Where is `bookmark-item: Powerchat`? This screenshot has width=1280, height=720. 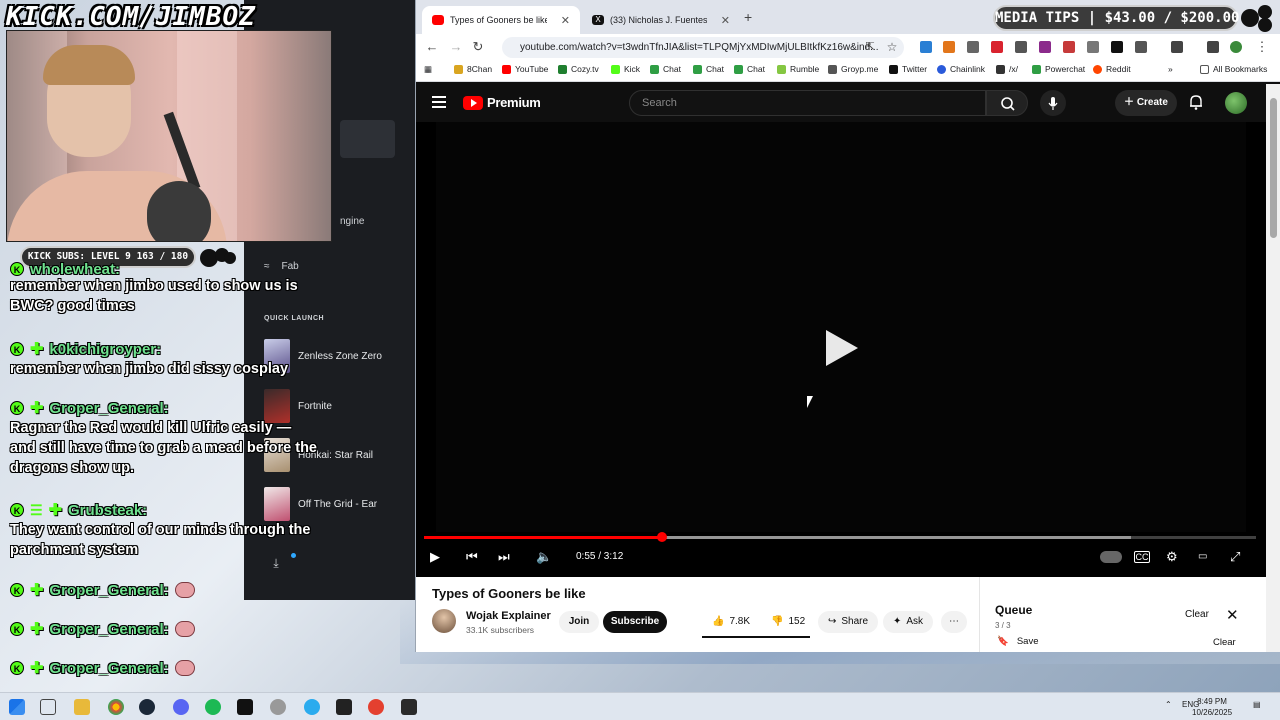
bookmark-item: Powerchat is located at coordinates (1058, 69).